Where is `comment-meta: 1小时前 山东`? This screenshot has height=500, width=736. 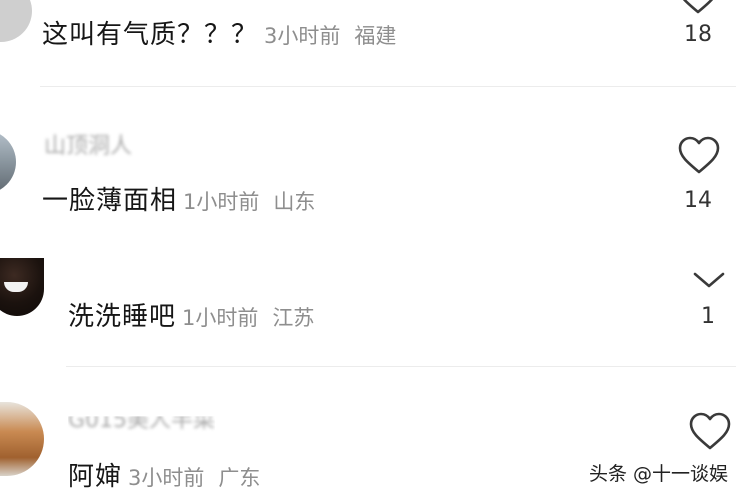 comment-meta: 1小时前 山东 is located at coordinates (249, 202).